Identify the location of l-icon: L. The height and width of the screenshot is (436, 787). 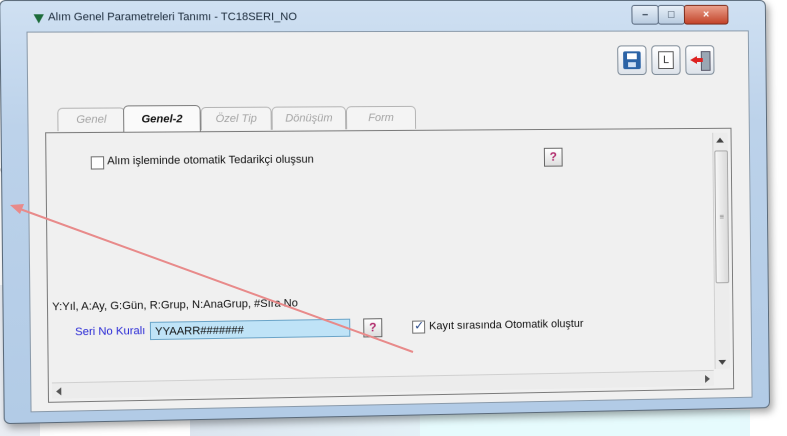
(666, 60).